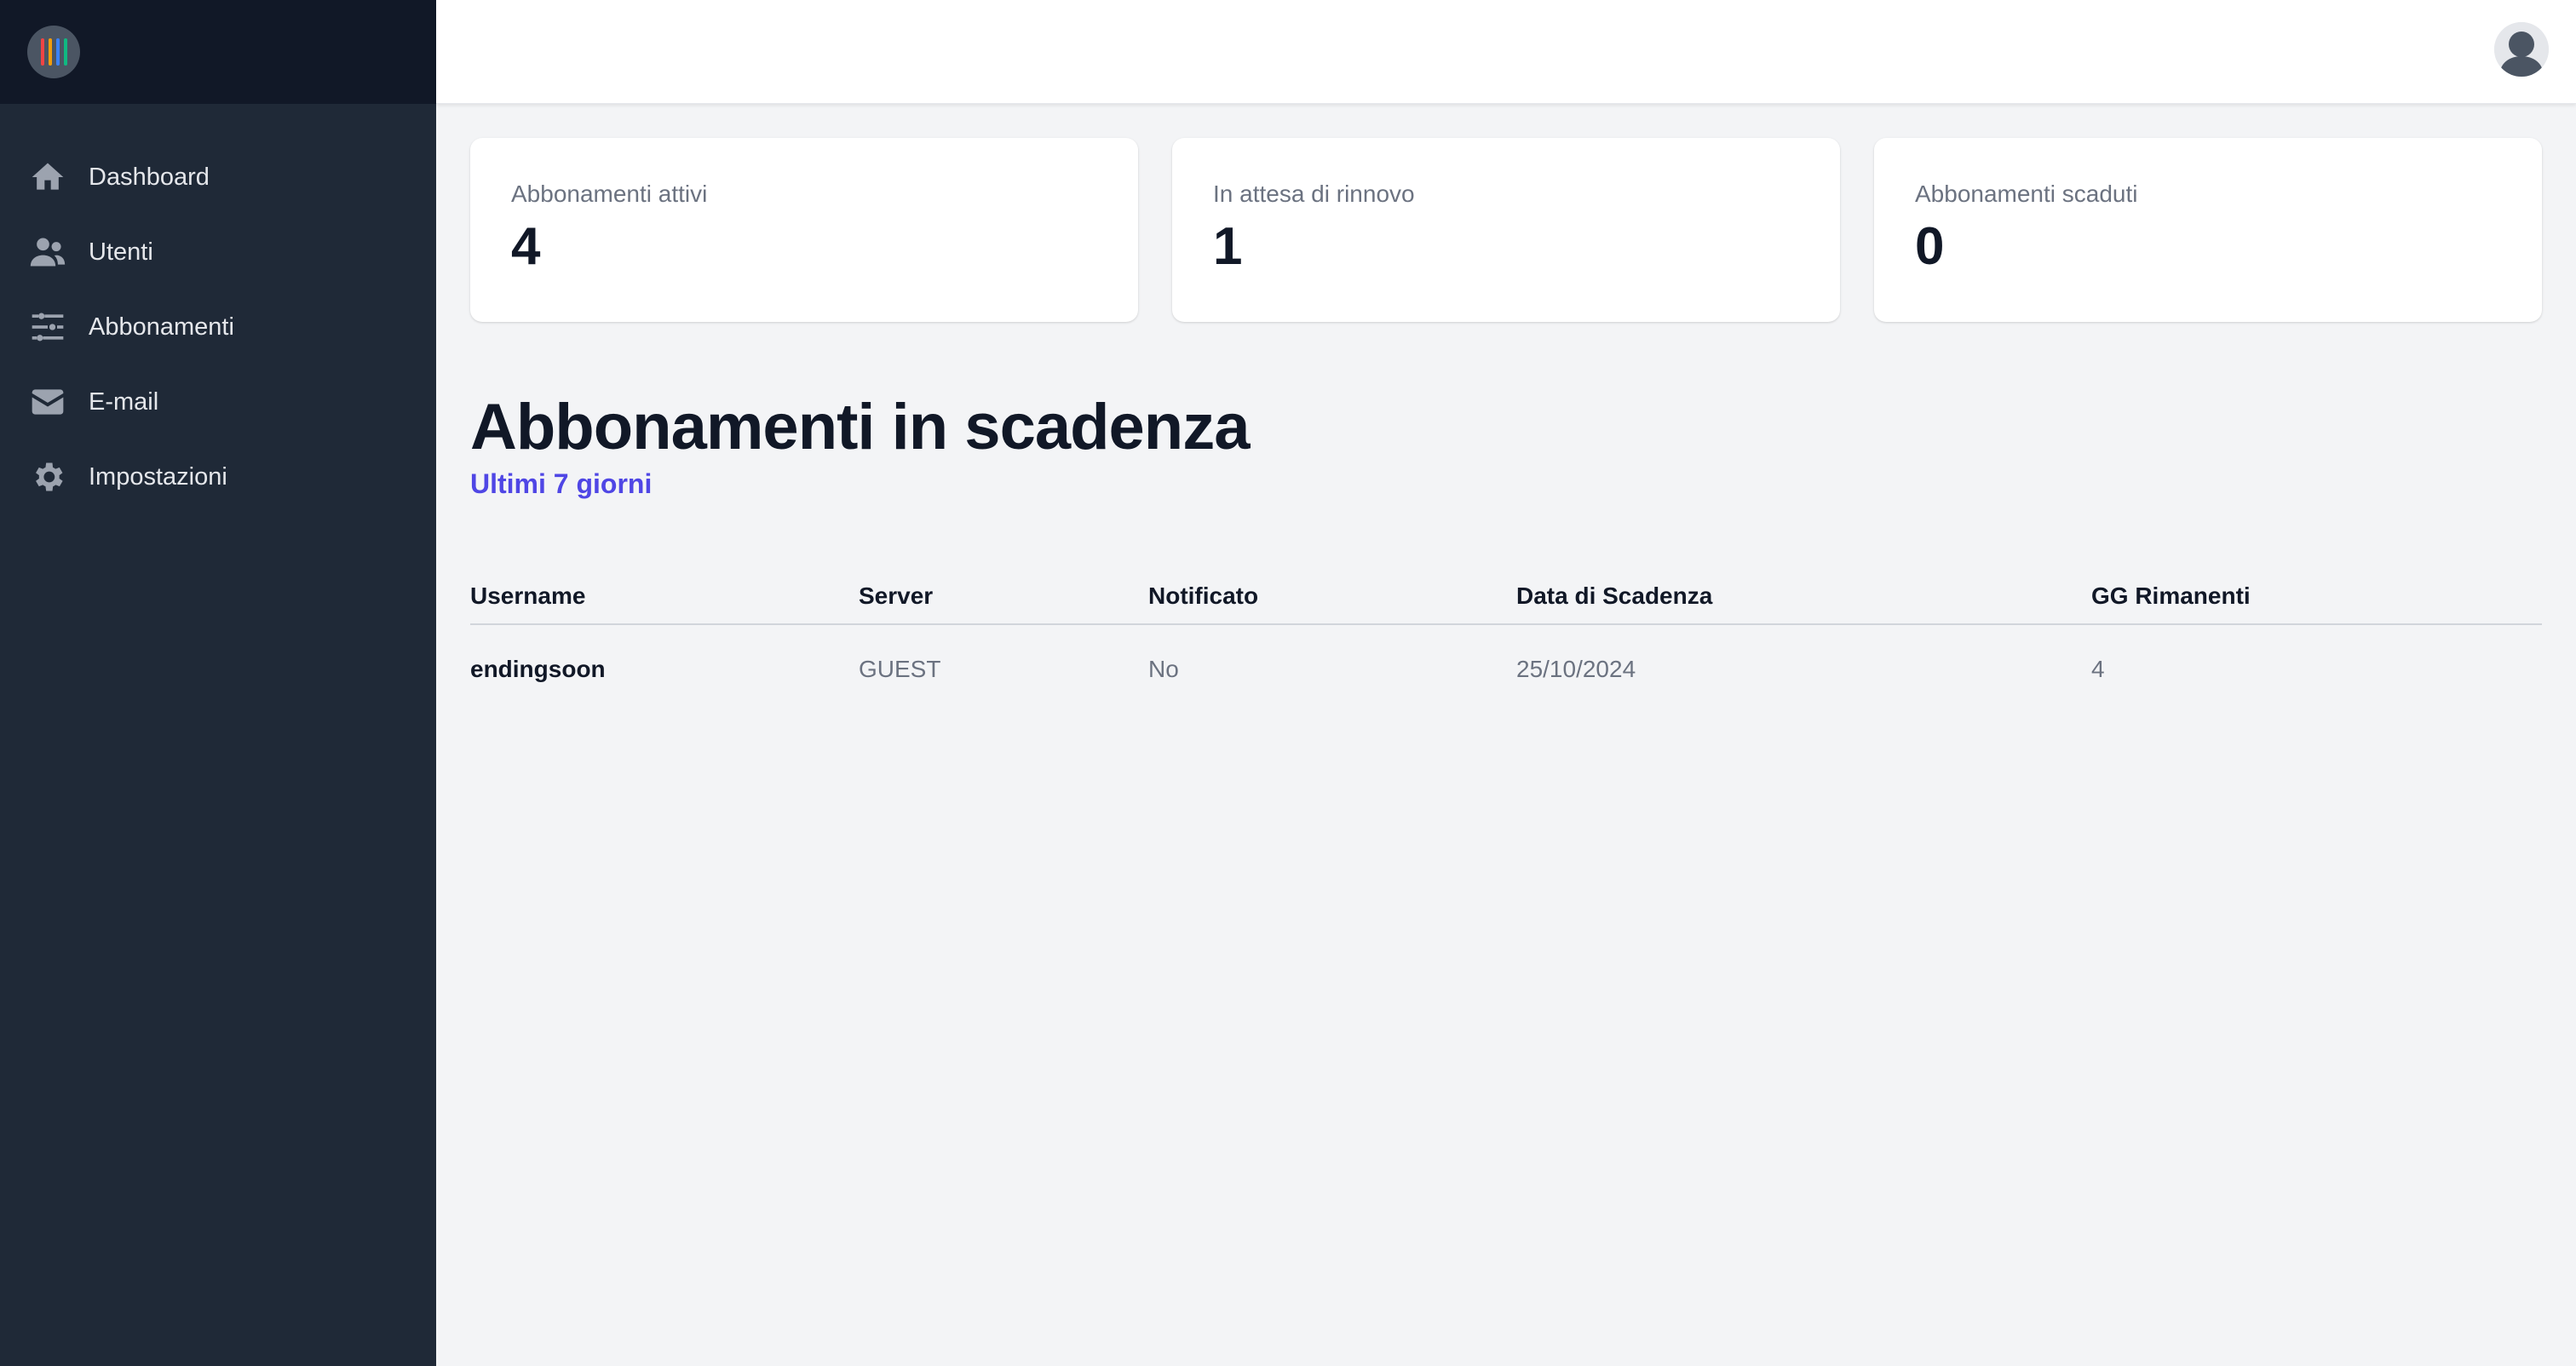 The image size is (2576, 1366). I want to click on sidebar-header, so click(218, 52).